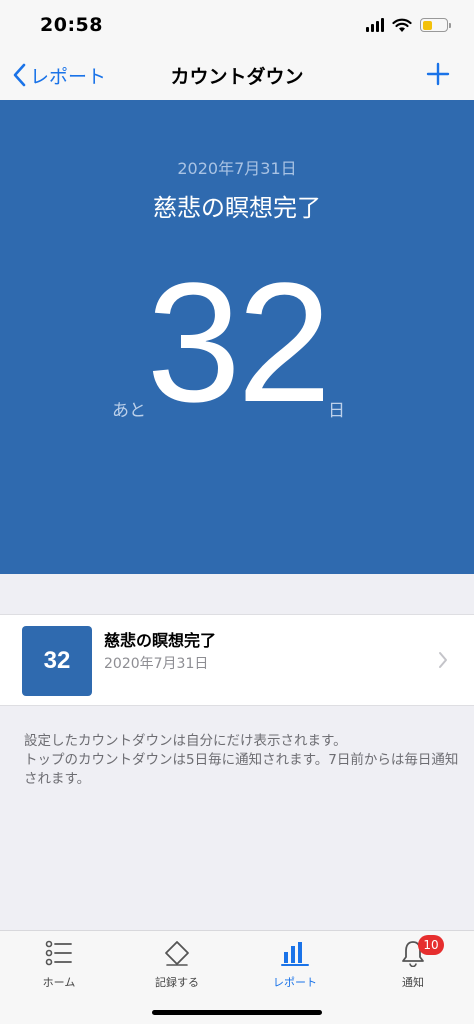  Describe the element at coordinates (156, 664) in the screenshot. I see `item-date: 2020年7月31日` at that location.